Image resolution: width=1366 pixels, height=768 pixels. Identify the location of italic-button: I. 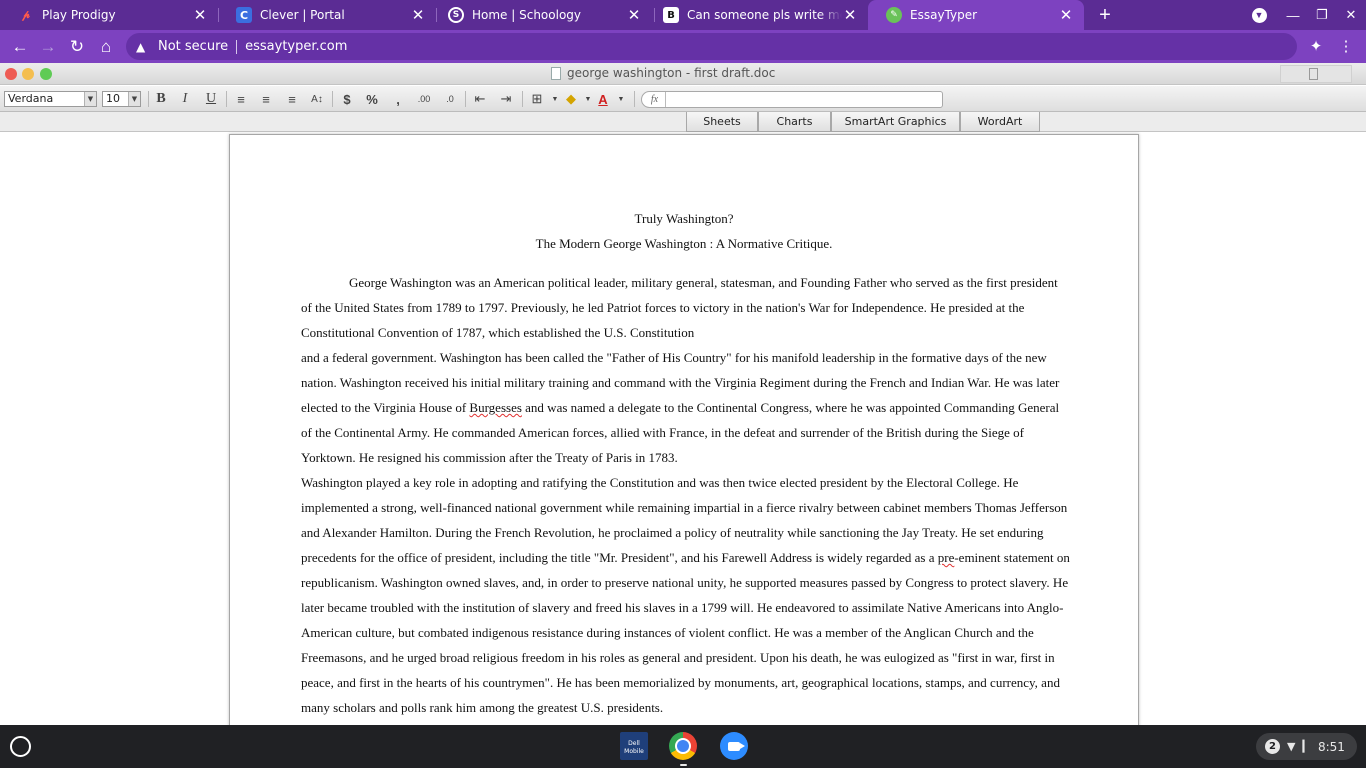
(185, 99).